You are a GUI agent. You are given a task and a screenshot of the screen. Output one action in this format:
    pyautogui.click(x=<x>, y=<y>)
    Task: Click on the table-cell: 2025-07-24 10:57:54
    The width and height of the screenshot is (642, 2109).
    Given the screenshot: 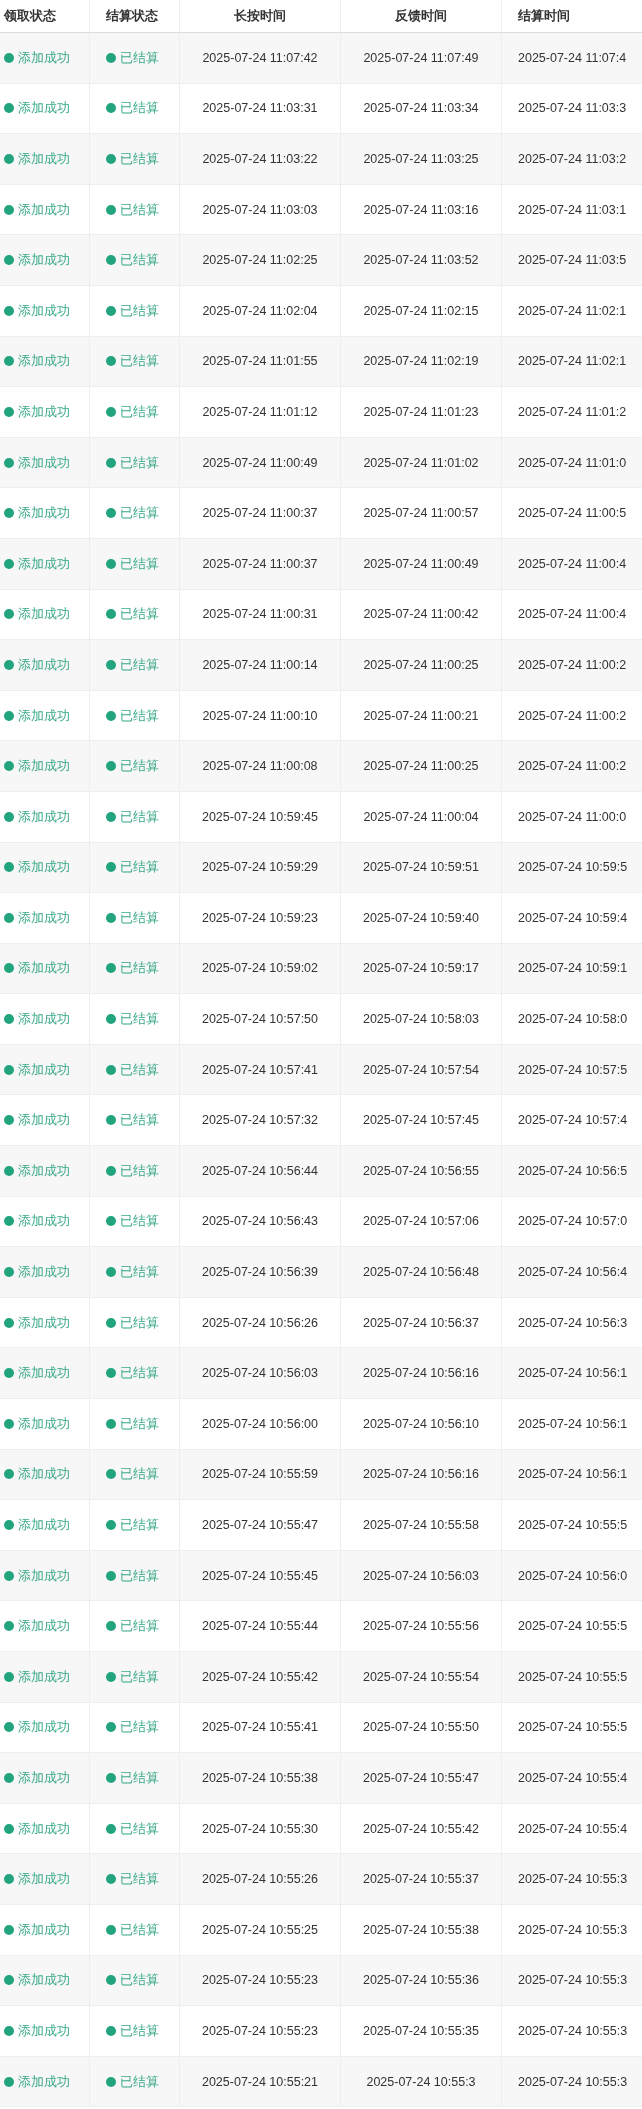 What is the action you would take?
    pyautogui.click(x=421, y=1069)
    